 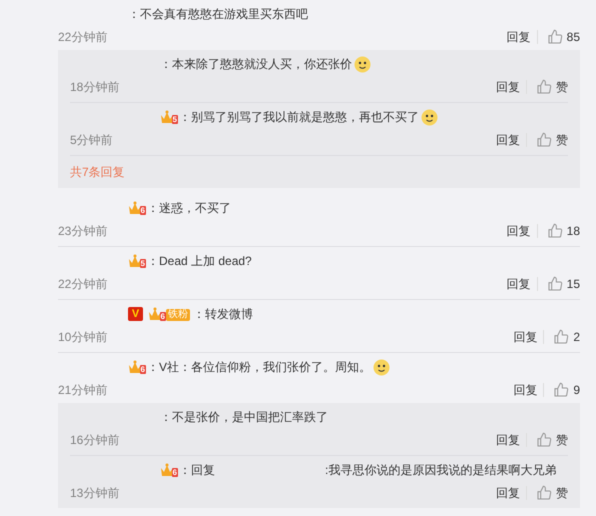 What do you see at coordinates (218, 14) in the screenshot?
I see `comment-text: ：不会真有憨憨在游戏里买东西吧` at bounding box center [218, 14].